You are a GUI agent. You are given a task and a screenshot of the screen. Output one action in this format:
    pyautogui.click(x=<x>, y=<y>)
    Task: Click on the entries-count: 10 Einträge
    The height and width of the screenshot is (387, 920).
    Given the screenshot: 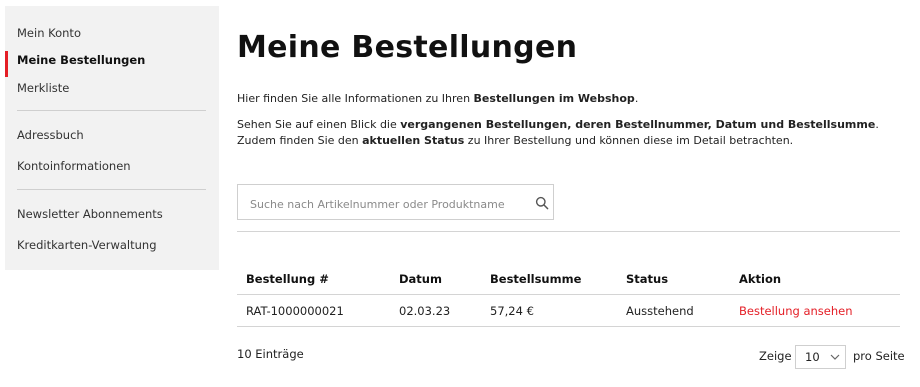 What is the action you would take?
    pyautogui.click(x=270, y=354)
    